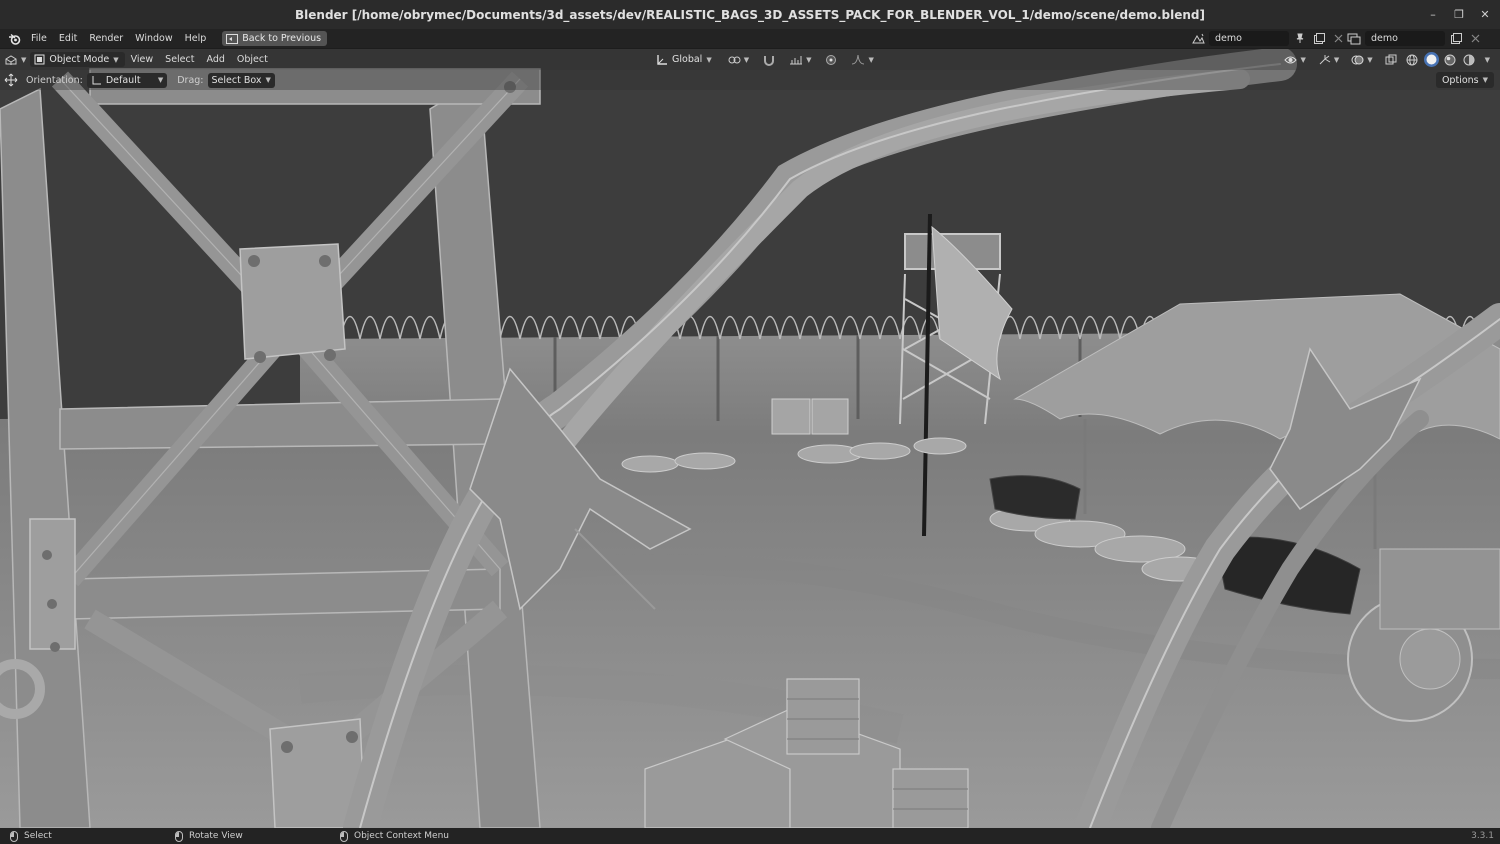 The width and height of the screenshot is (1500, 844). What do you see at coordinates (1249, 38) in the screenshot?
I see `scene-name-field: demo` at bounding box center [1249, 38].